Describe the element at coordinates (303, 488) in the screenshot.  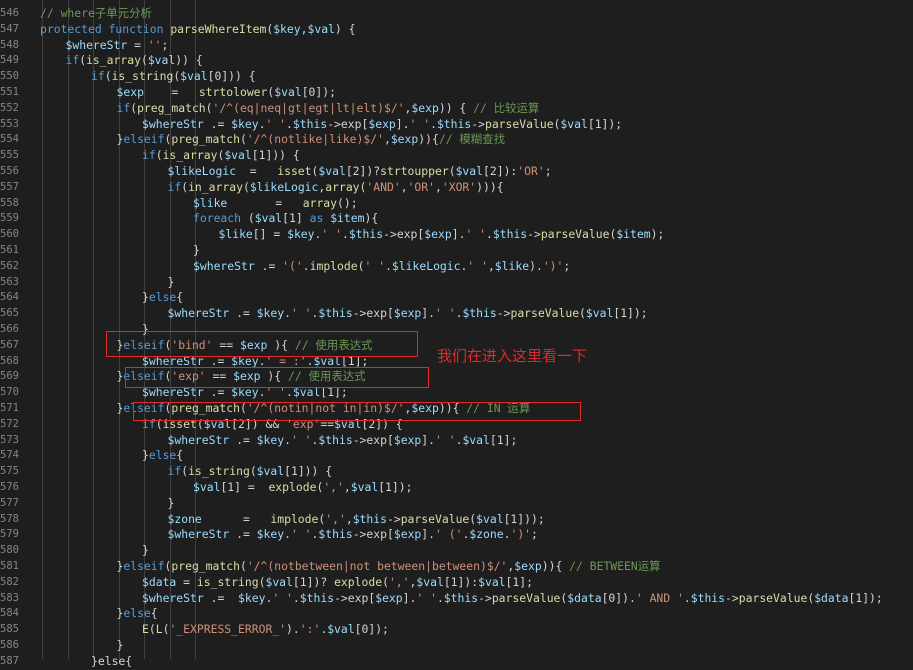
I see `code-text: $val[1] = explode(',',$val[1]);` at that location.